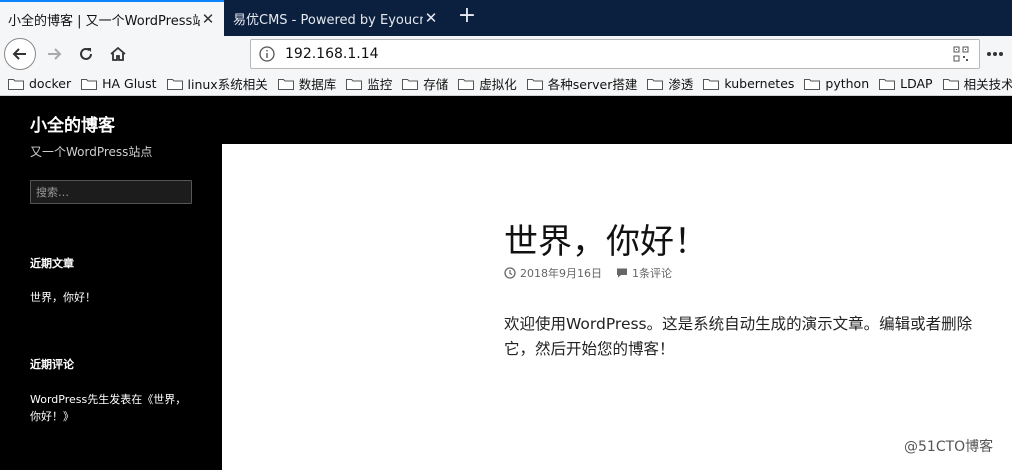 This screenshot has width=1012, height=470. I want to click on clock-icon, so click(510, 273).